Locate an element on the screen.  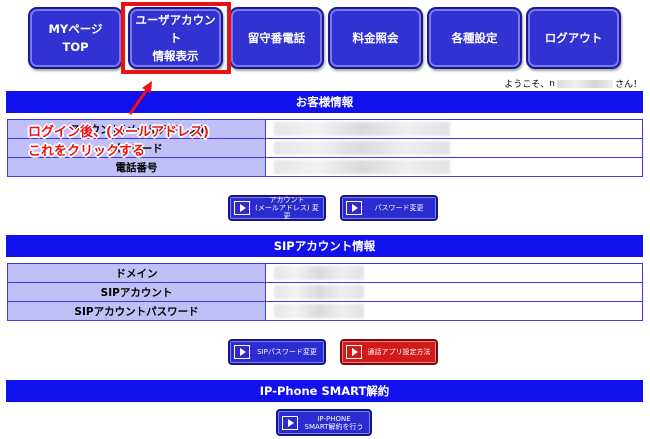
redacted-username is located at coordinates (584, 83).